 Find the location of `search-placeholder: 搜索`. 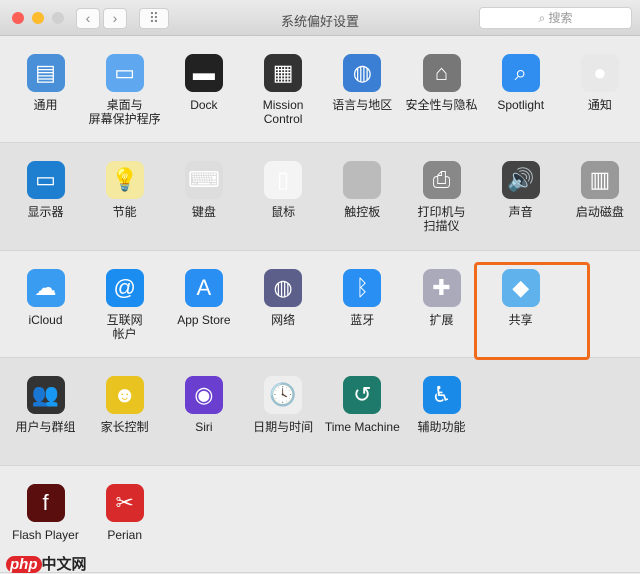

search-placeholder: 搜索 is located at coordinates (560, 18).